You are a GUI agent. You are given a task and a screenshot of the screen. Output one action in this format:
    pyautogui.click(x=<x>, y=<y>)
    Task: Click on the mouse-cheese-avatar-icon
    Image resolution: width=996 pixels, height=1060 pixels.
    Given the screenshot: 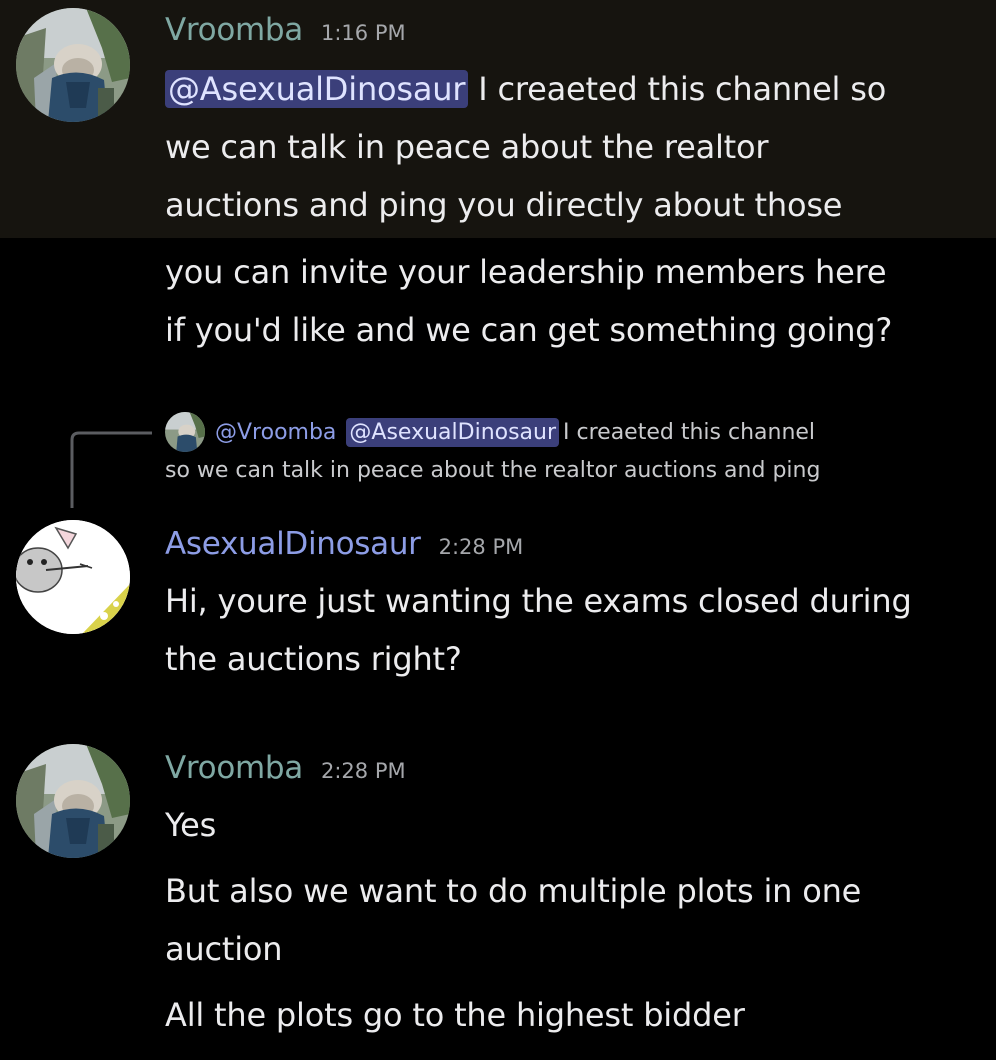 What is the action you would take?
    pyautogui.click(x=73, y=577)
    